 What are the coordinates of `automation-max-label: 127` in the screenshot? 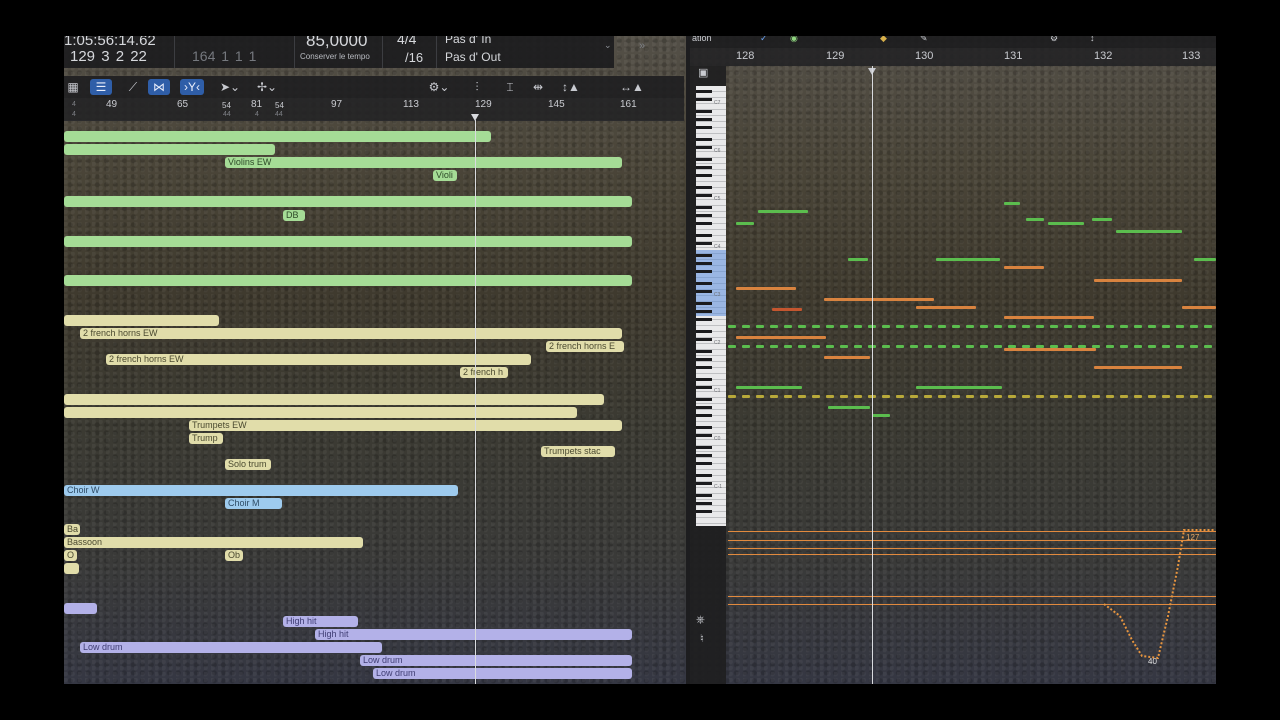 It's located at (1193, 537).